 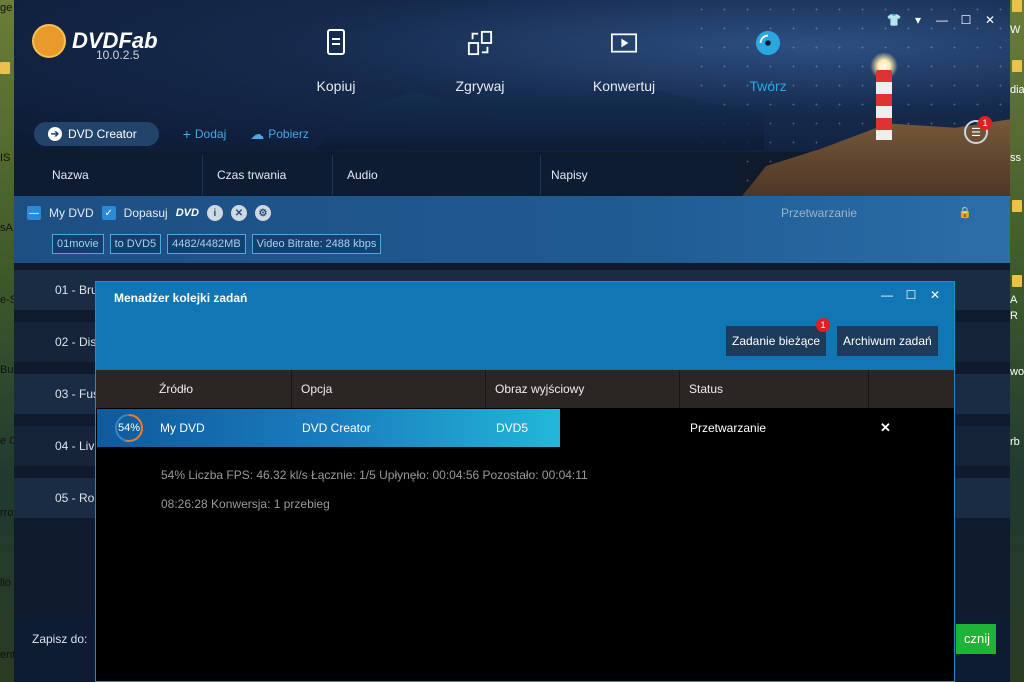 What do you see at coordinates (7, 441) in the screenshot?
I see `desktop-label: e C` at bounding box center [7, 441].